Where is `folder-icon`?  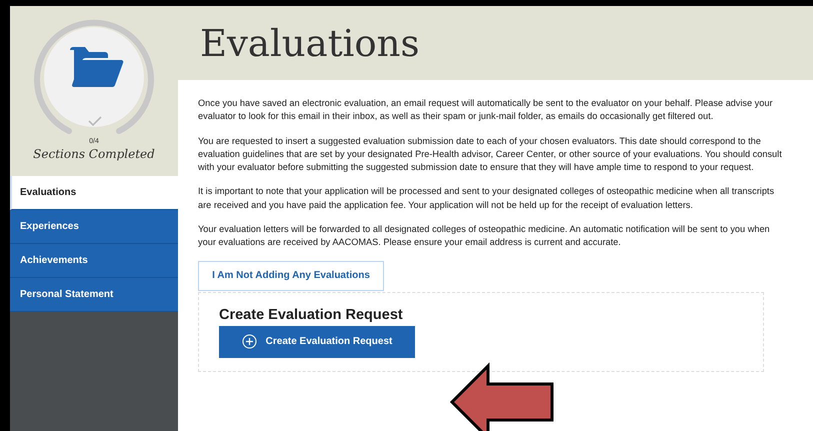 folder-icon is located at coordinates (96, 67).